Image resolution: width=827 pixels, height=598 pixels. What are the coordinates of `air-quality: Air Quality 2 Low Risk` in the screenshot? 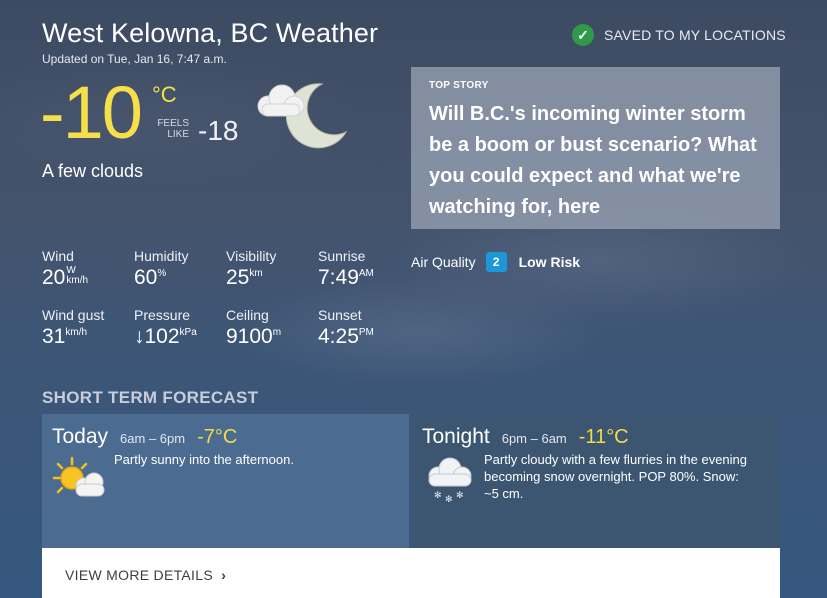 It's located at (495, 262).